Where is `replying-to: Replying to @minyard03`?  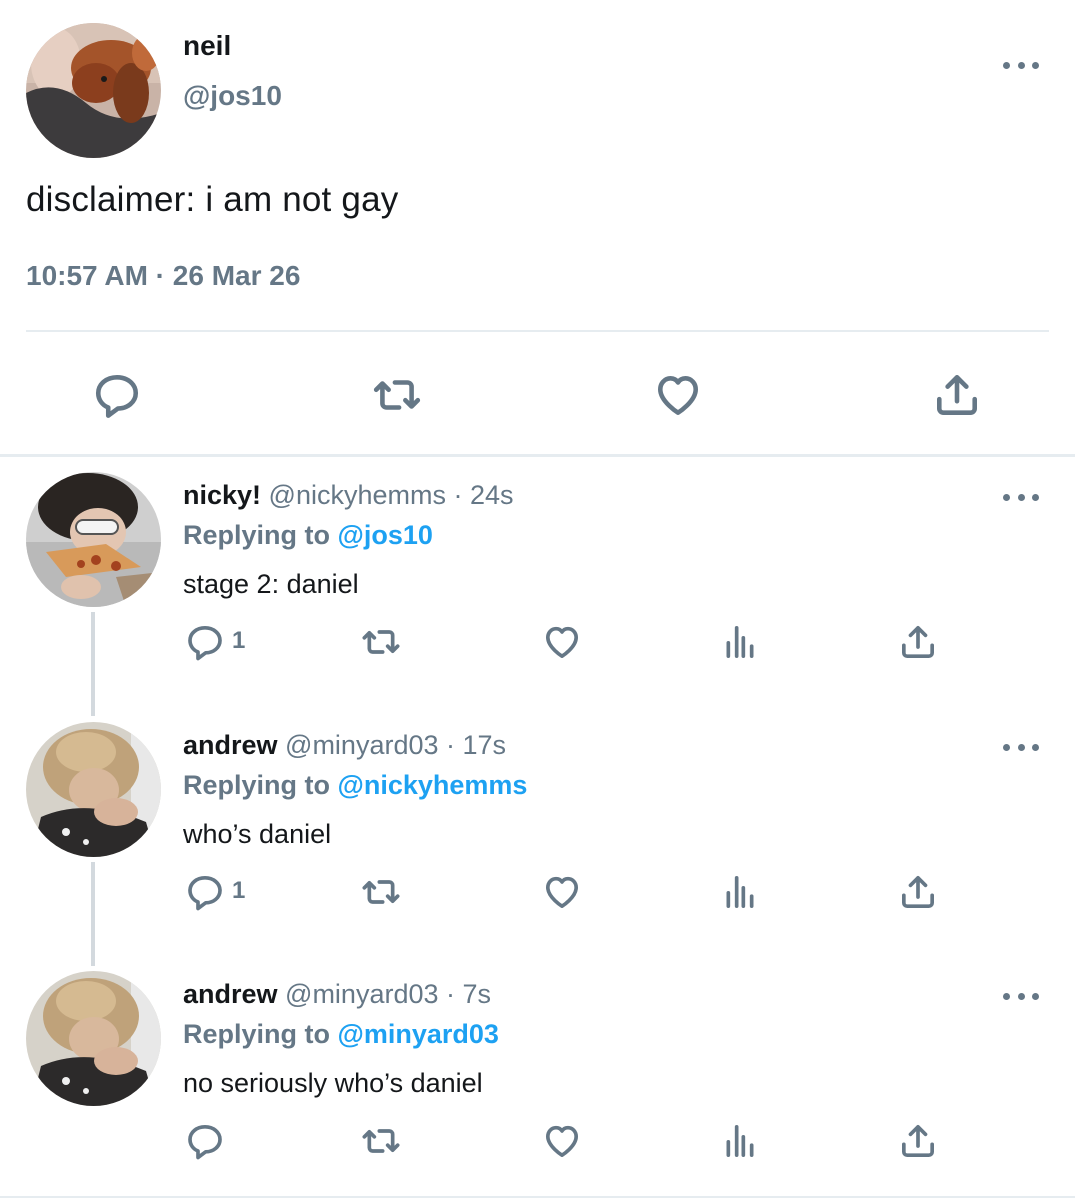 replying-to: Replying to @minyard03 is located at coordinates (341, 1034).